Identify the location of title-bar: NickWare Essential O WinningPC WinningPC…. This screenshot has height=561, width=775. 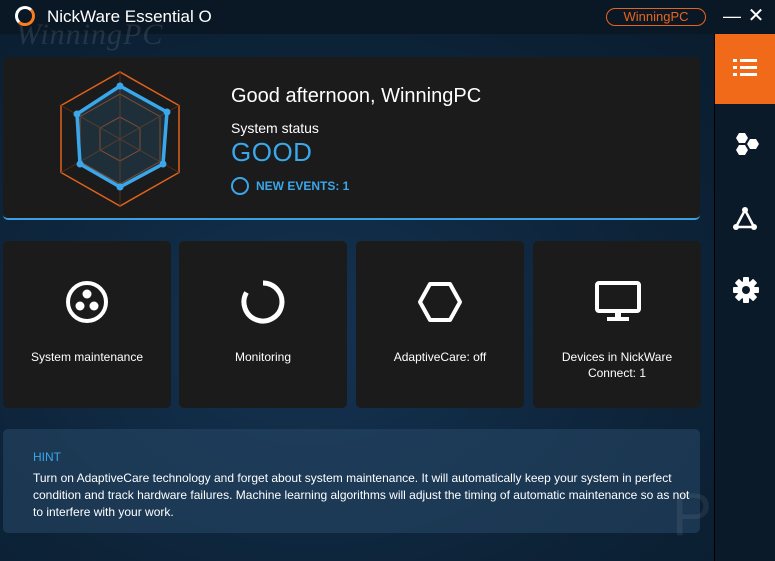
(387, 25).